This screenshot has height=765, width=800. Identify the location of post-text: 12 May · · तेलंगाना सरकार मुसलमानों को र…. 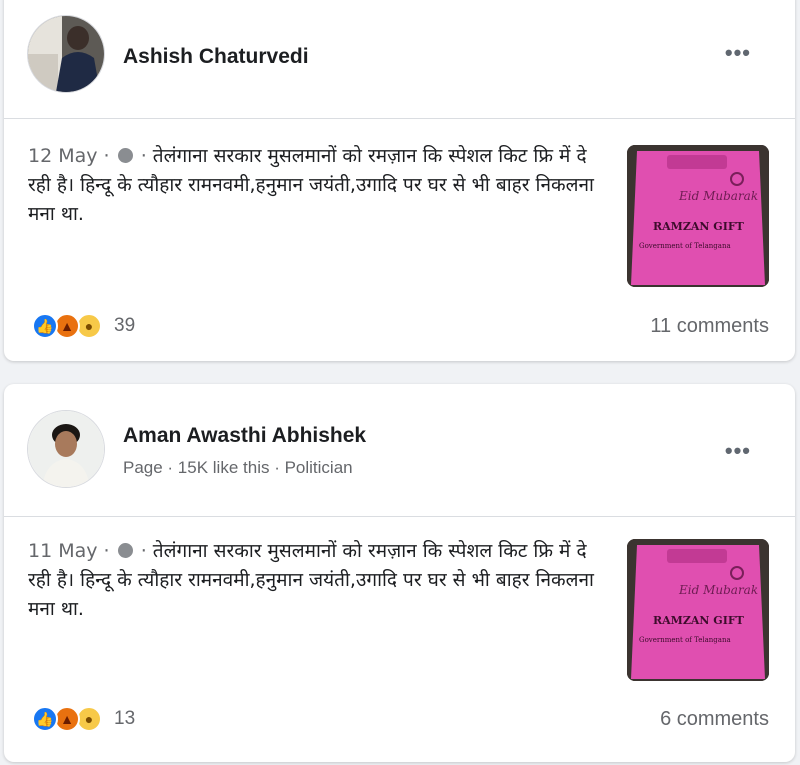
(313, 185).